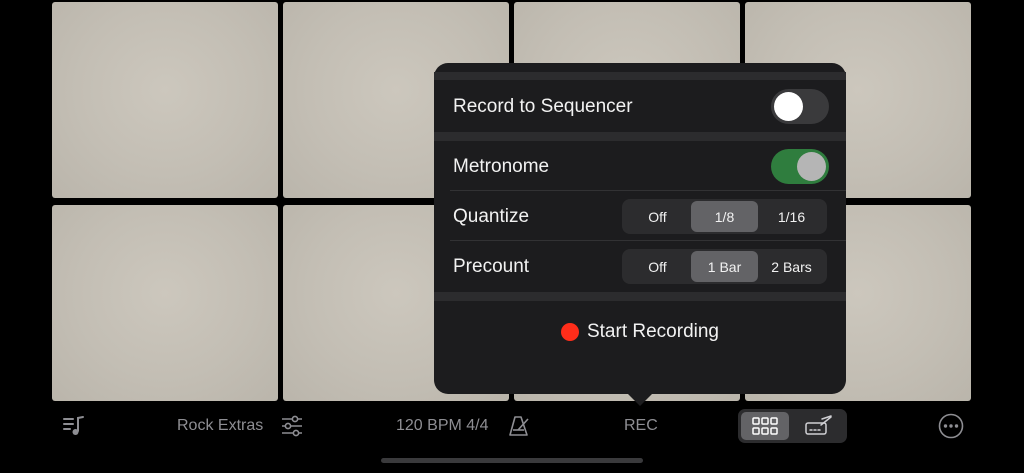 This screenshot has height=473, width=1024. Describe the element at coordinates (491, 266) in the screenshot. I see `precount-label: Precount` at that location.